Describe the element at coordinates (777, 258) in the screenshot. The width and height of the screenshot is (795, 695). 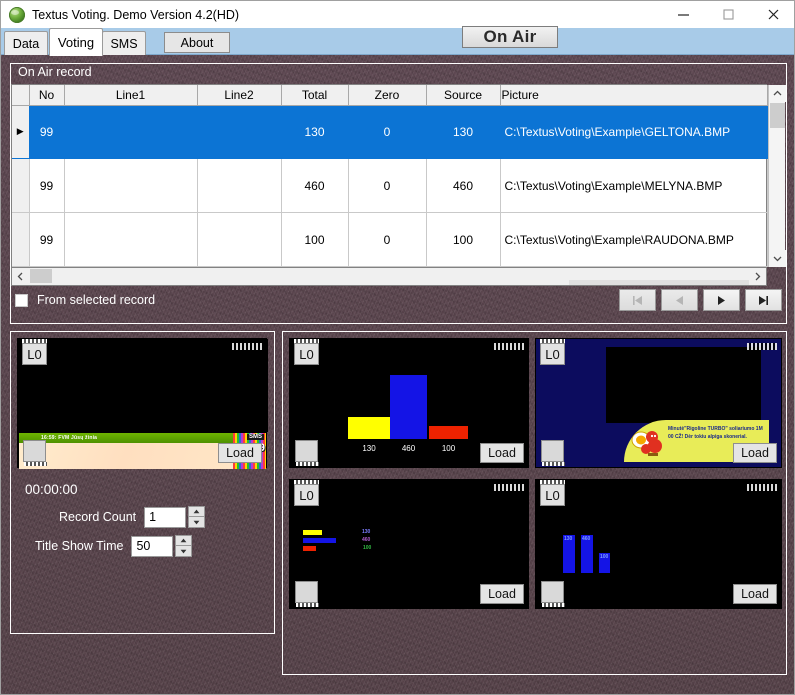
I see `scroll-down-icon` at that location.